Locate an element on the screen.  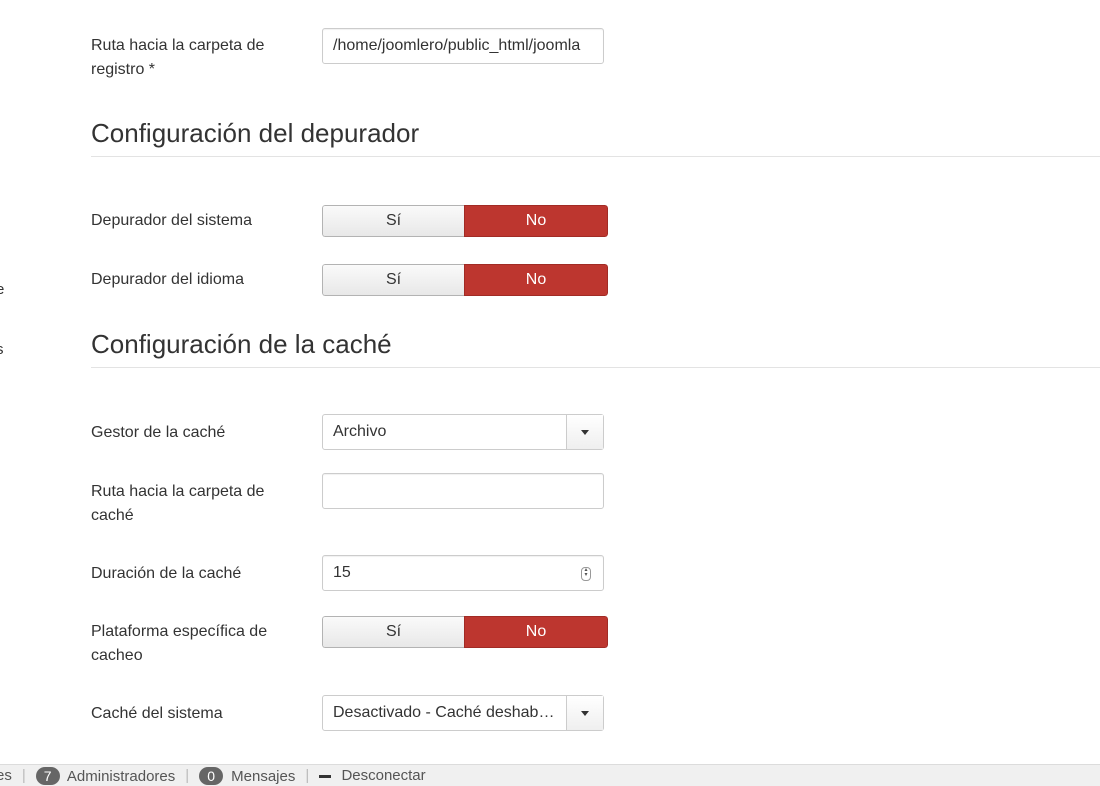
messages-label: Mensajes is located at coordinates (263, 776).